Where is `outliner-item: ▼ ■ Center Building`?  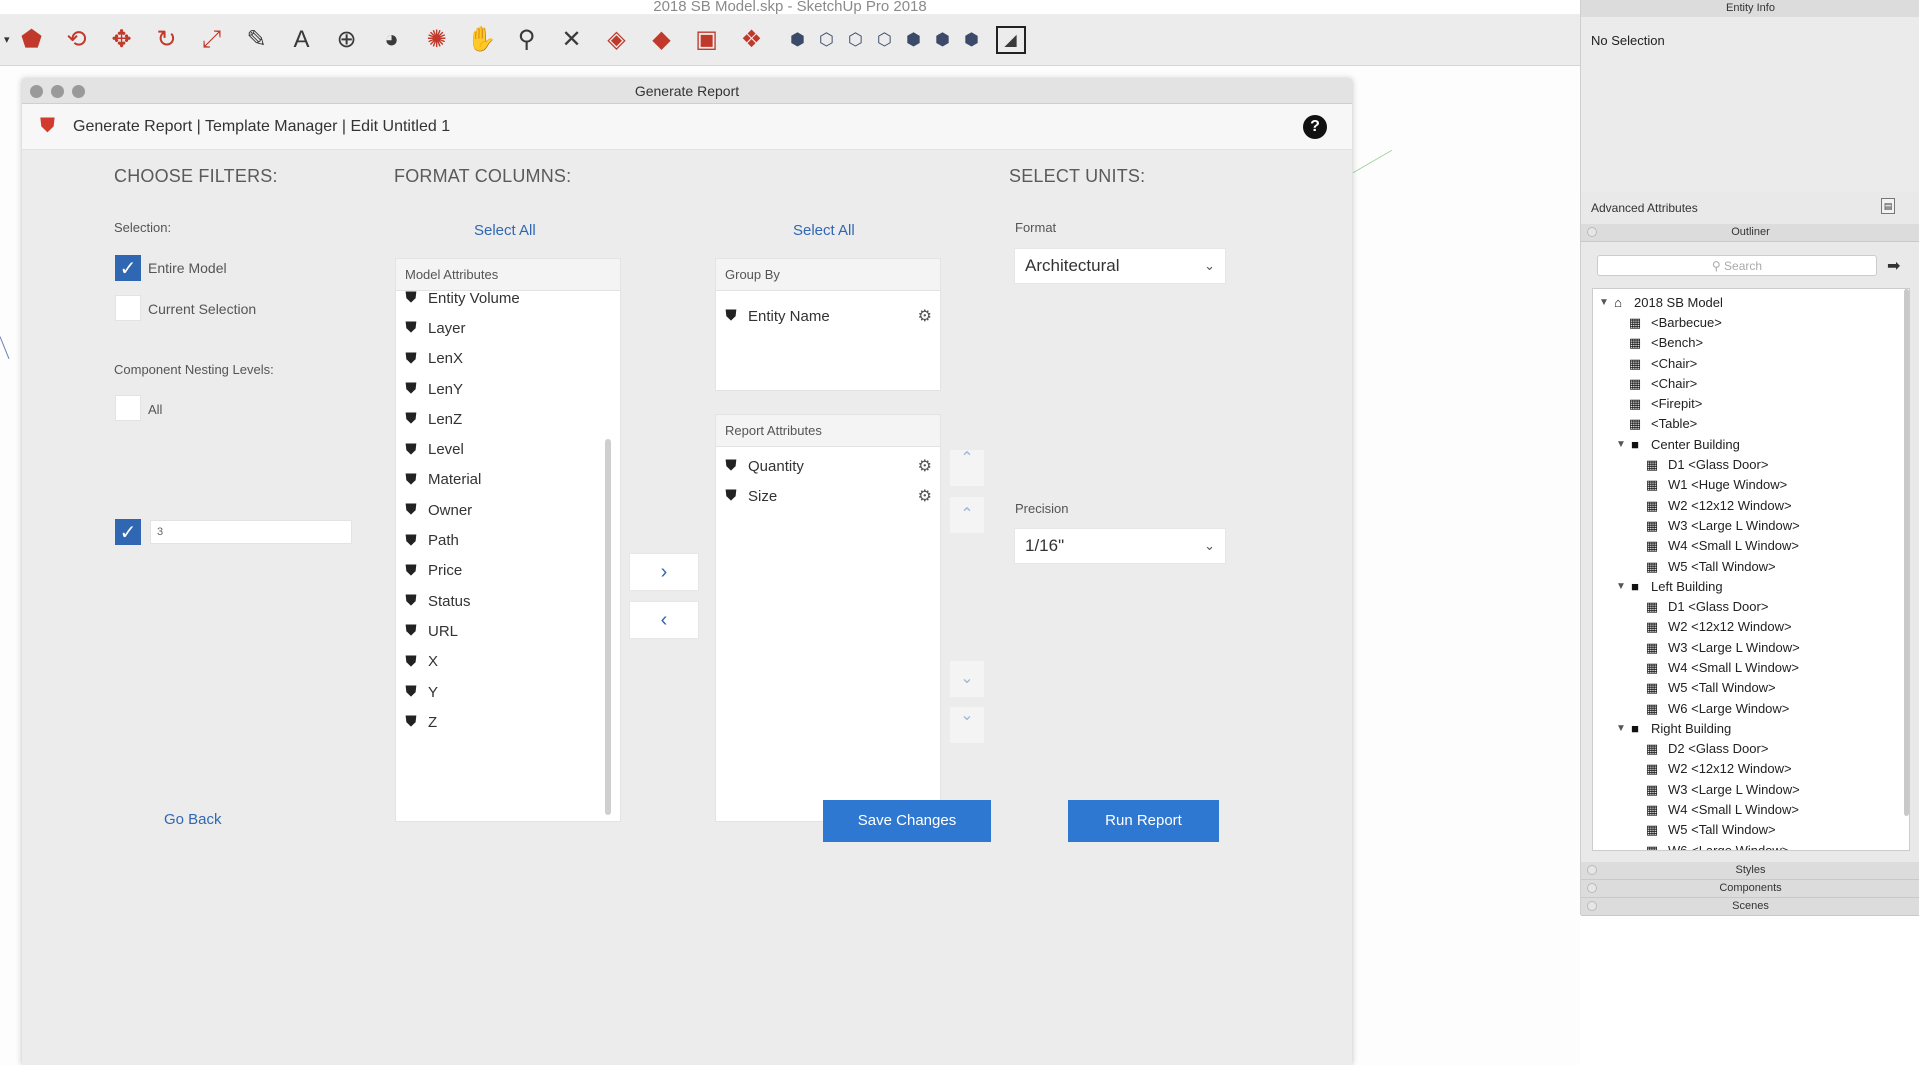
outliner-item: ▼ ■ Center Building is located at coordinates (1751, 444).